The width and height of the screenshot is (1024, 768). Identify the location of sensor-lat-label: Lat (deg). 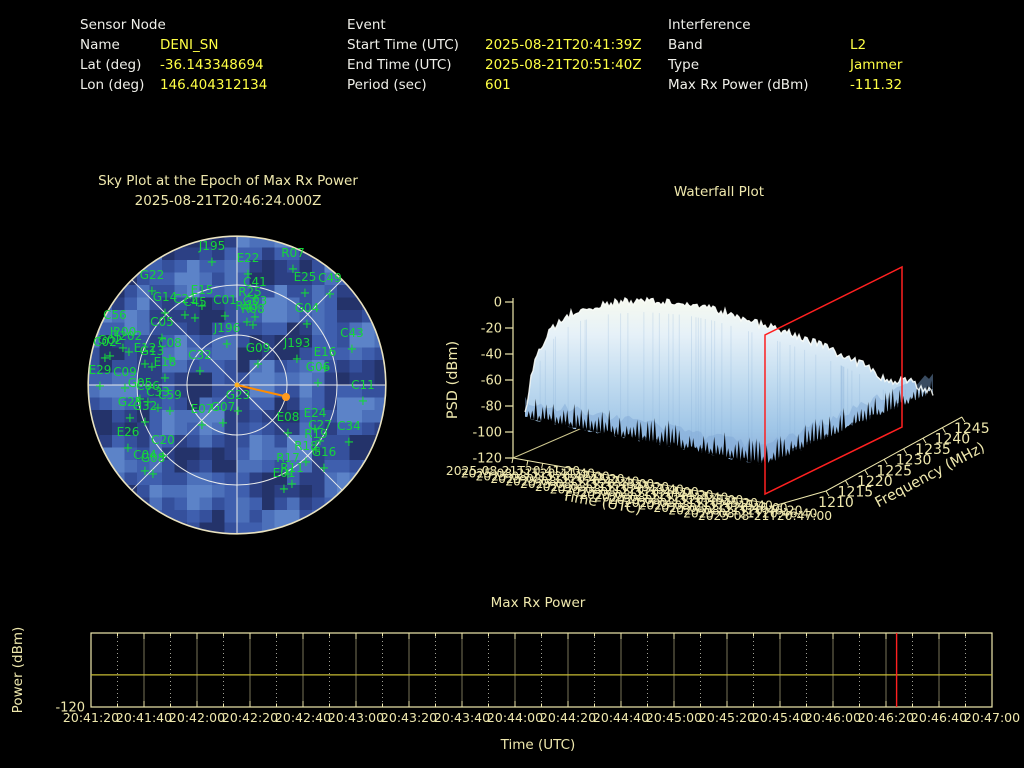
(111, 65).